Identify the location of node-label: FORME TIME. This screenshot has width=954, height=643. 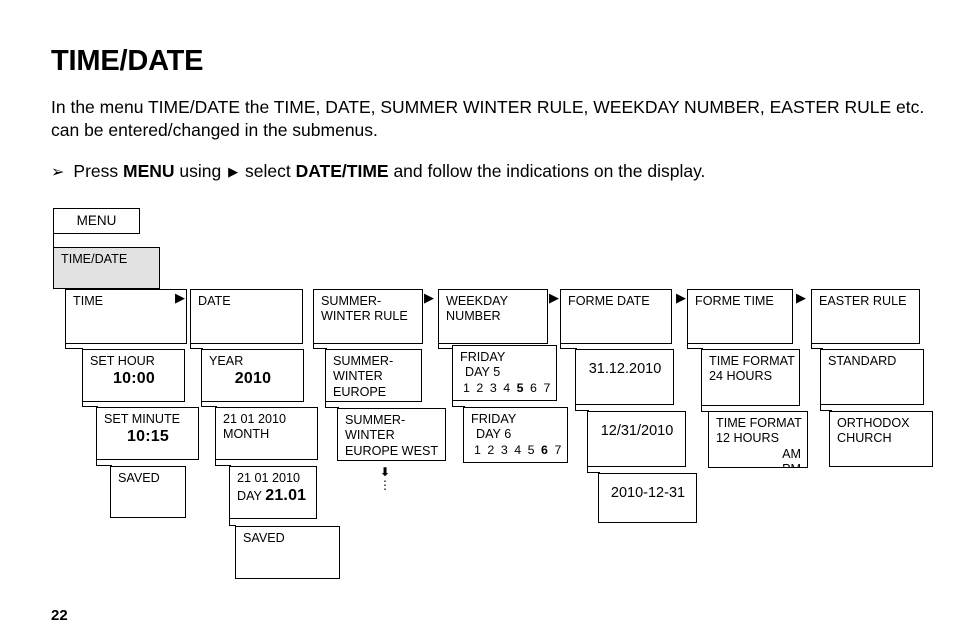
(734, 301).